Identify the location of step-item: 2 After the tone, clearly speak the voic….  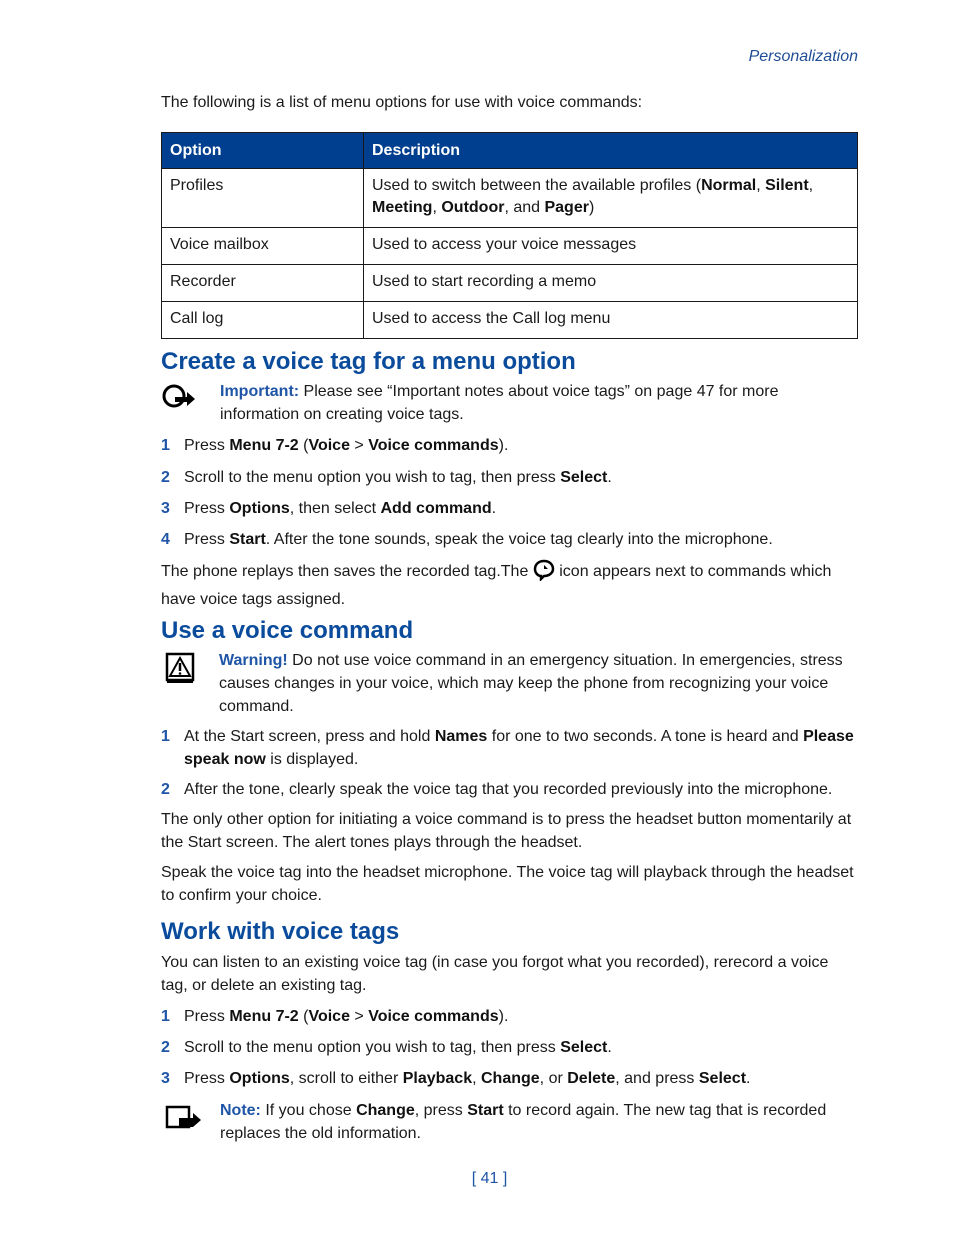
(509, 789).